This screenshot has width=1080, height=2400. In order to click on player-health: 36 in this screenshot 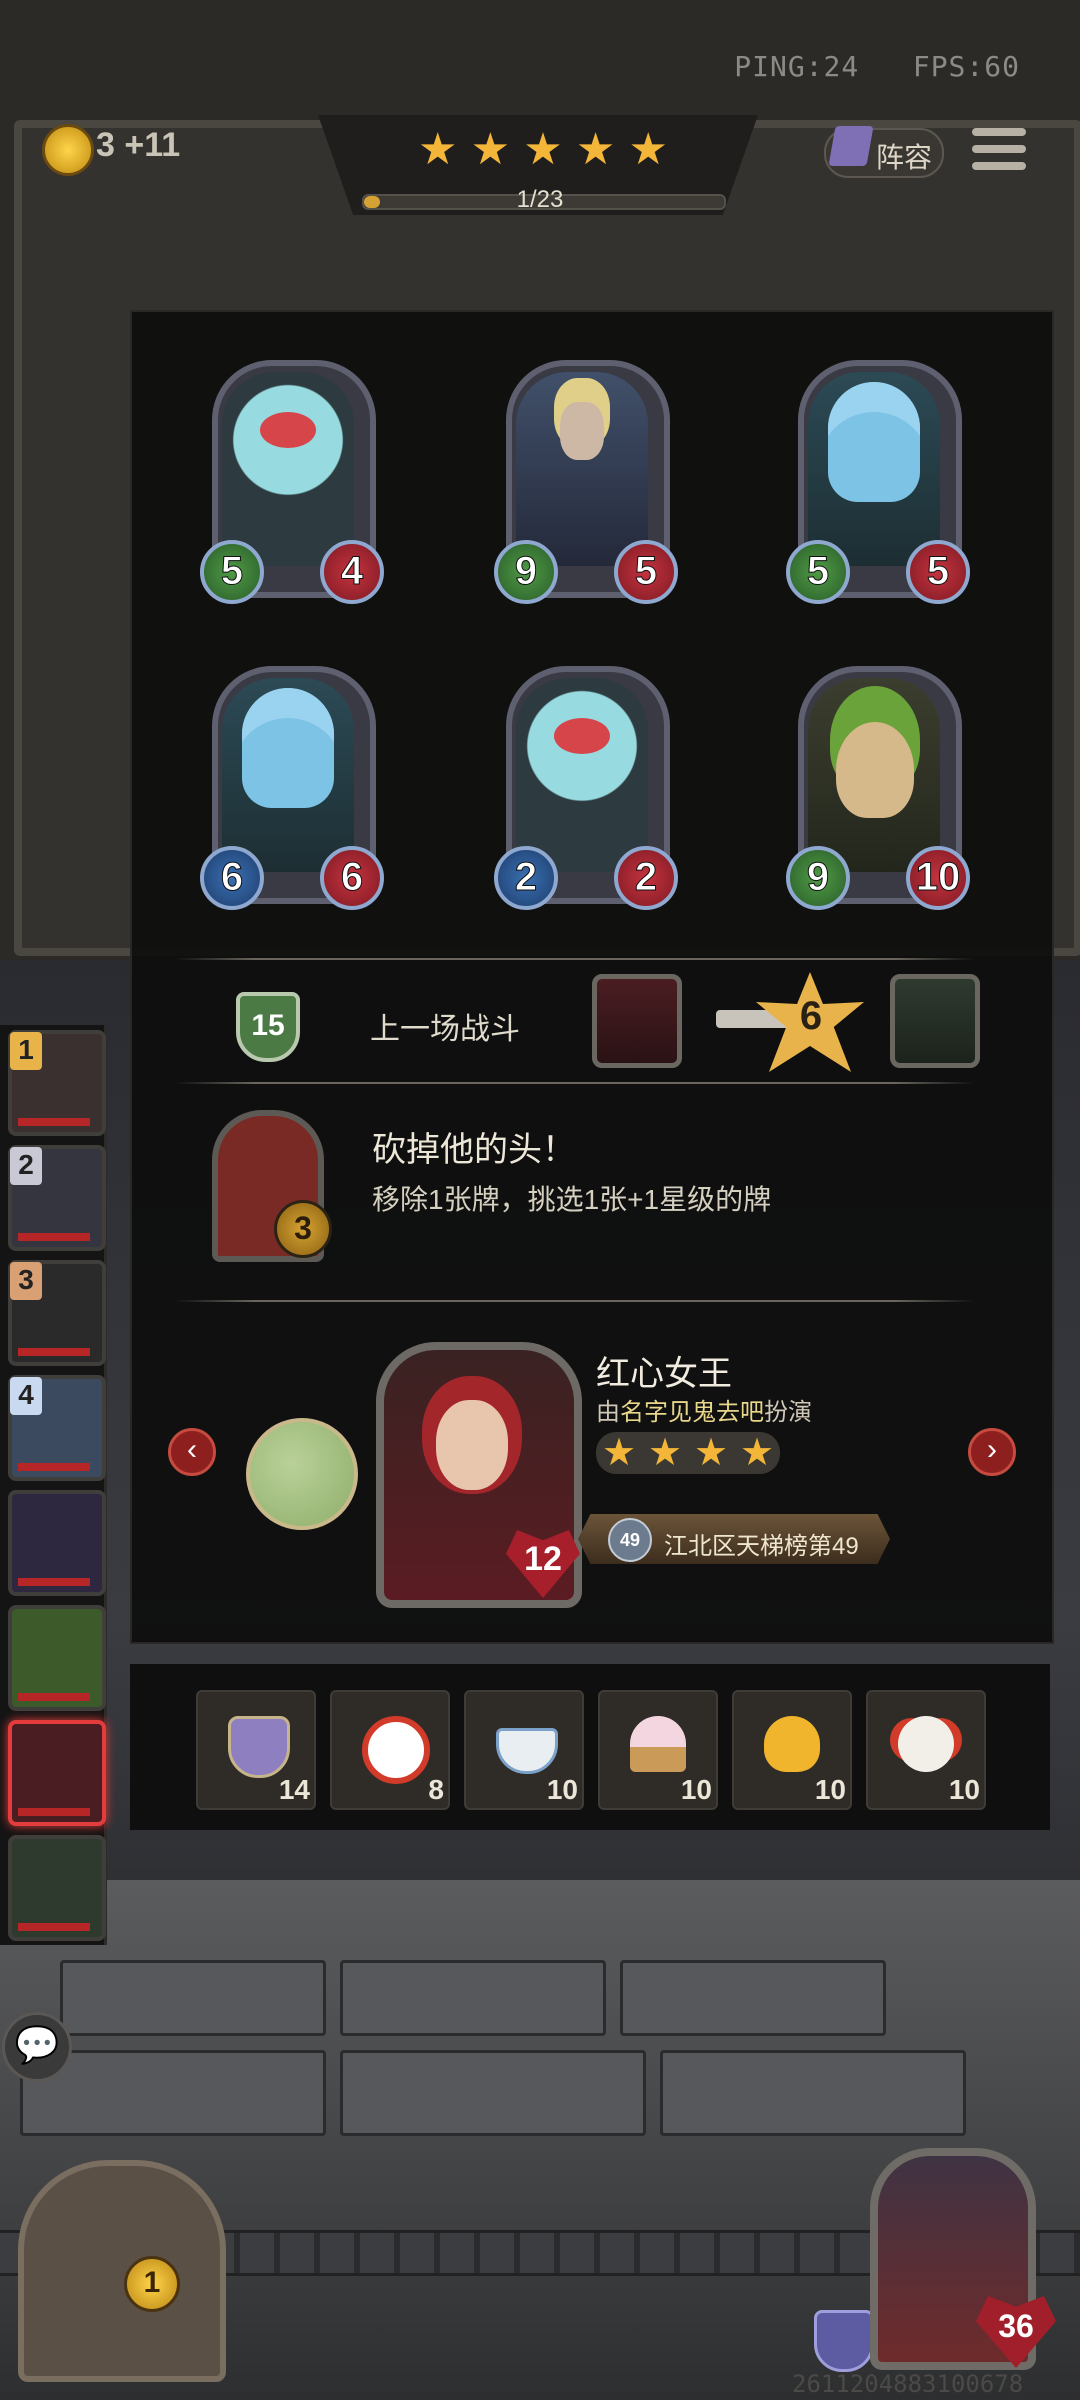, I will do `click(1016, 2326)`.